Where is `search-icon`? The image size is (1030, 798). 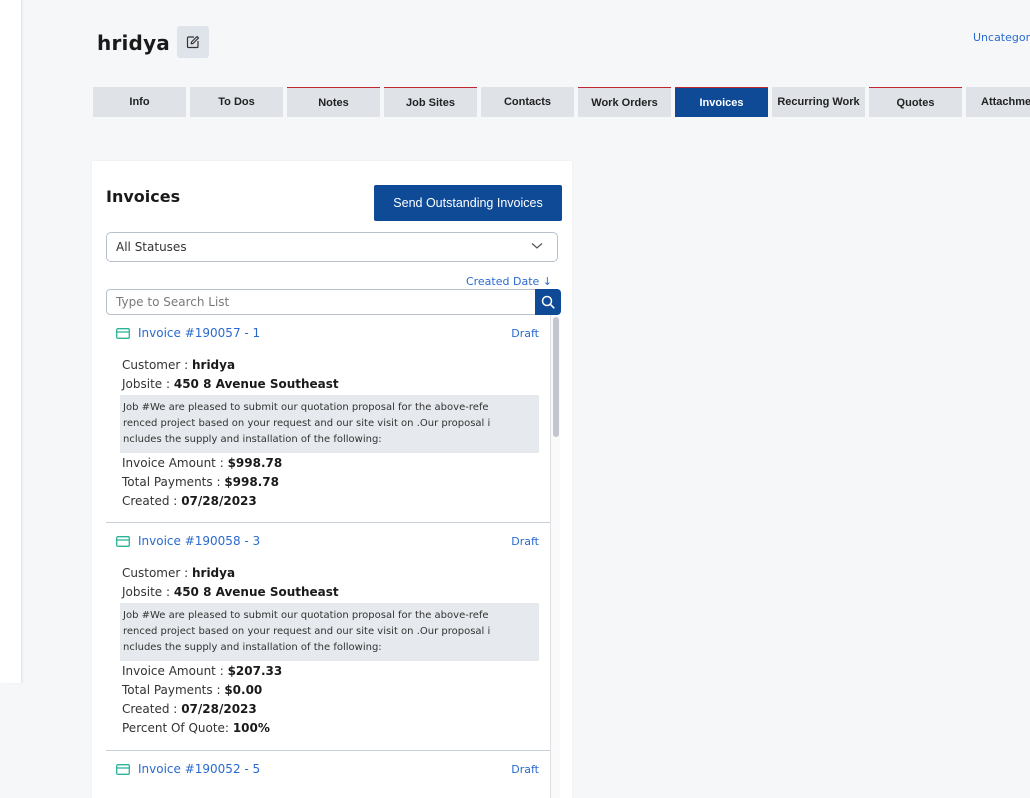 search-icon is located at coordinates (548, 302).